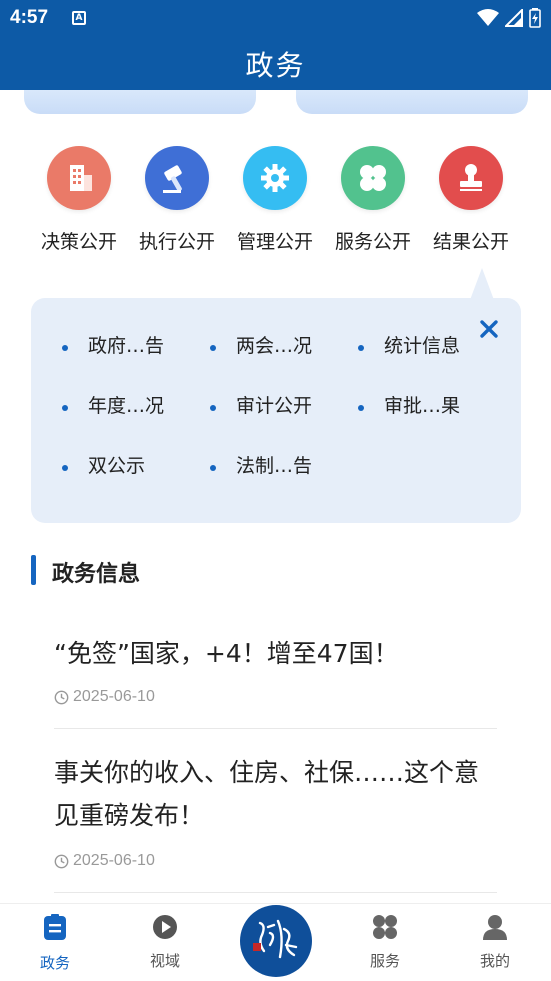  Describe the element at coordinates (55, 943) in the screenshot. I see `tab-government: 政务` at that location.